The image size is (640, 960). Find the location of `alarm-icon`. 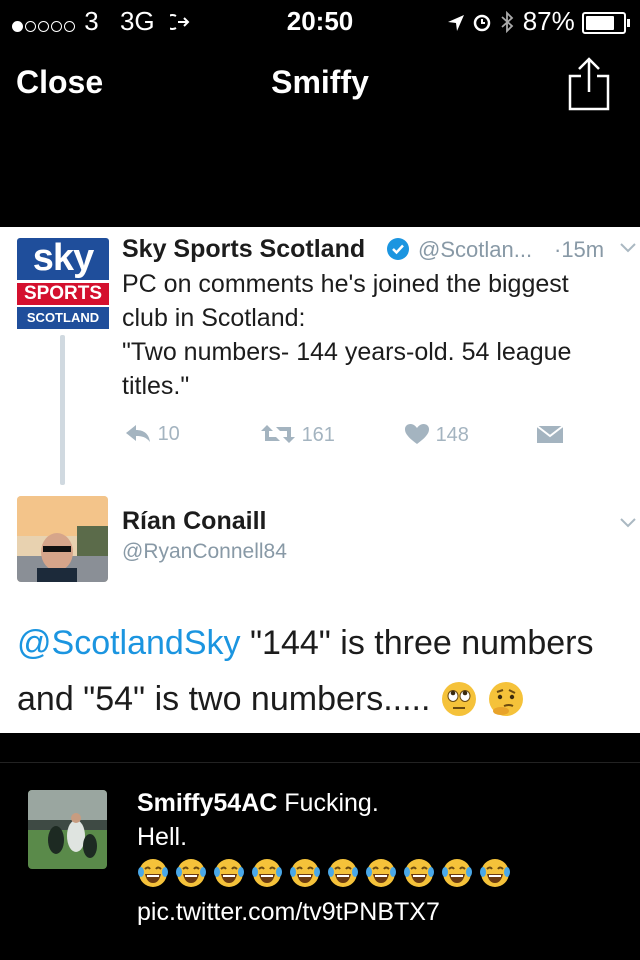

alarm-icon is located at coordinates (482, 21).